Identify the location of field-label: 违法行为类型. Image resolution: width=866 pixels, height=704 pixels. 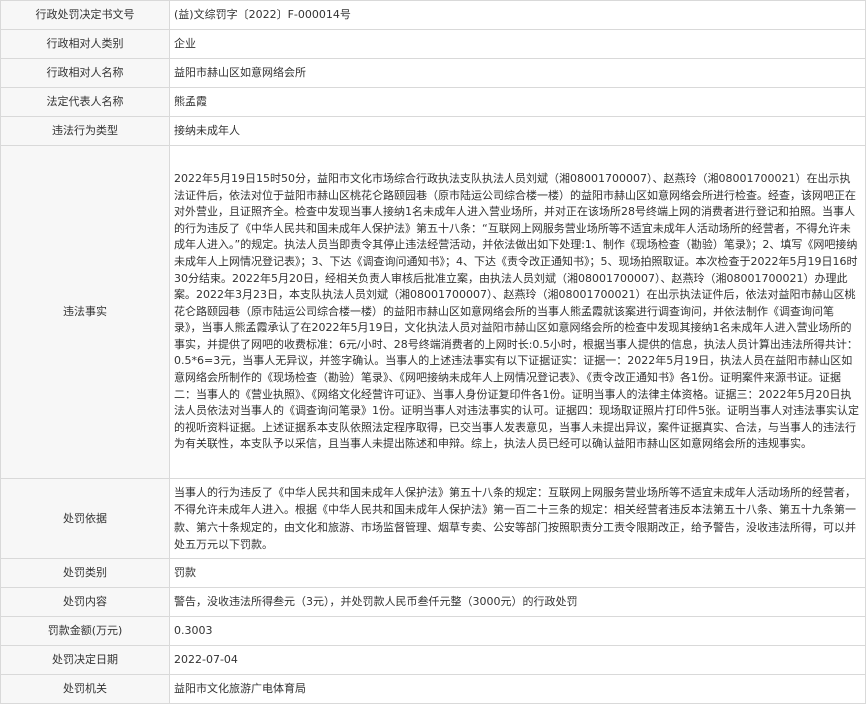
(85, 131).